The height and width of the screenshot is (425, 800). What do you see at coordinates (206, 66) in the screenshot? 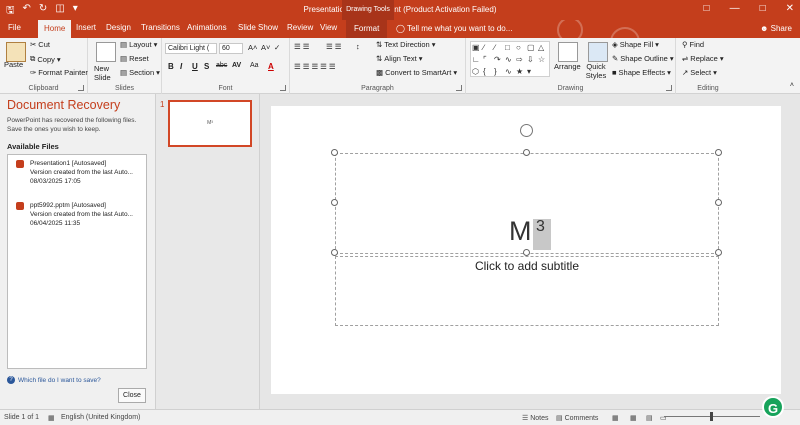
I see `shadow-button: S` at bounding box center [206, 66].